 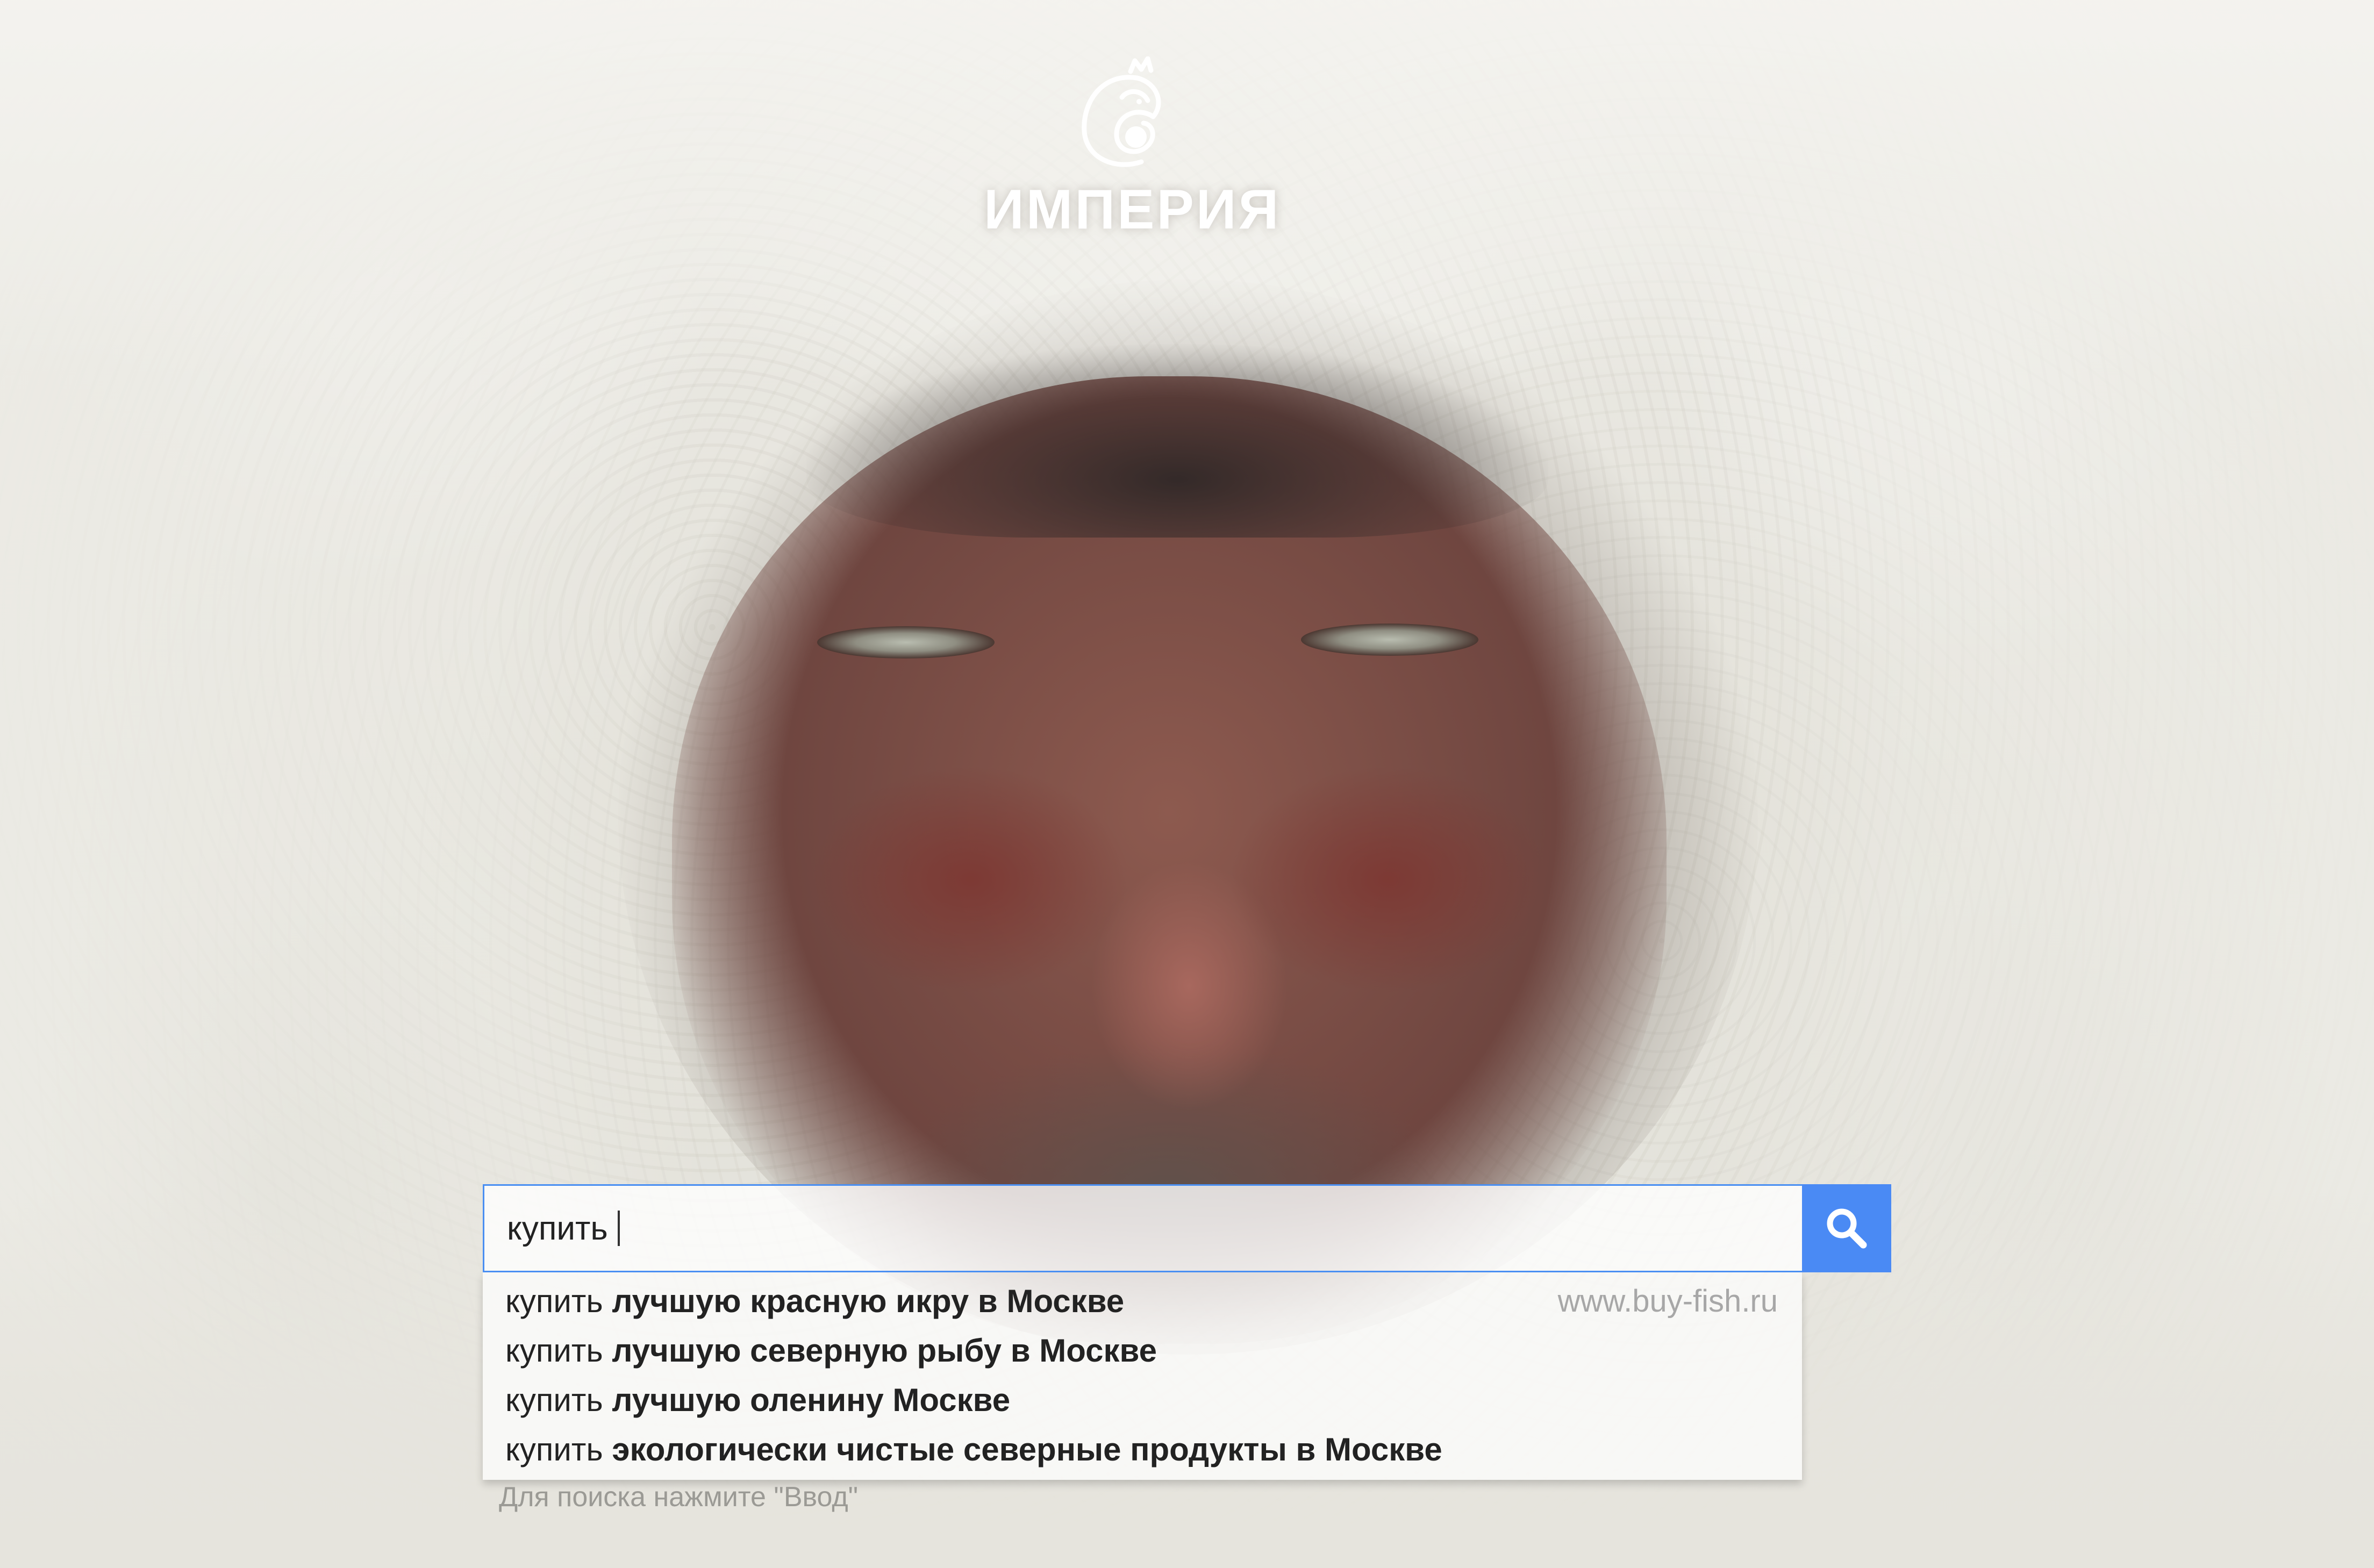 I want to click on brand-logo: ИМПЕРИЯ, so click(x=1132, y=150).